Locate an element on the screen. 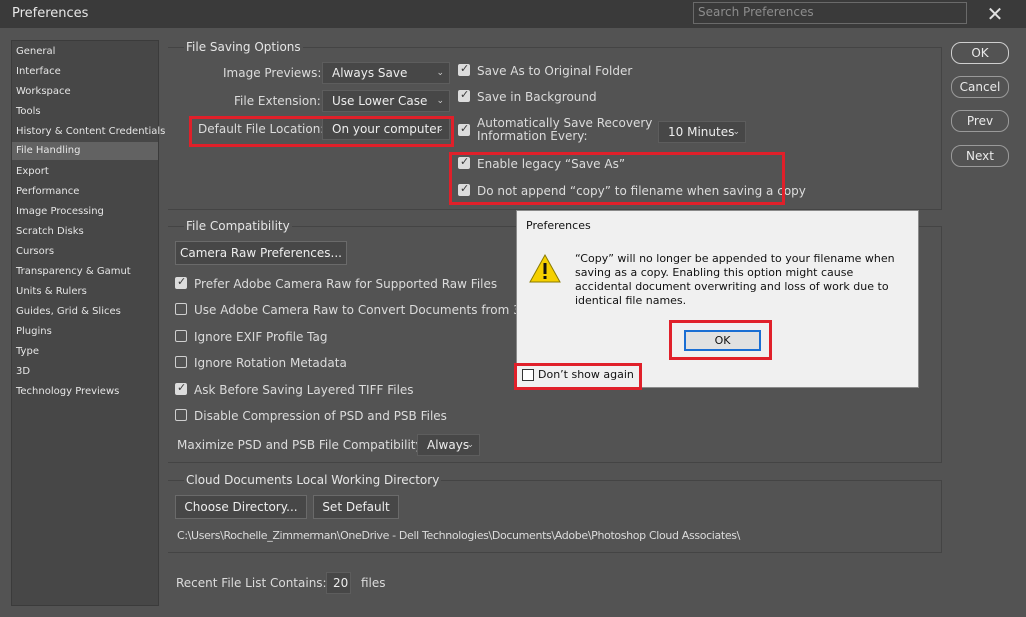 The image size is (1026, 617). sidebar-item-plugins: Plugins is located at coordinates (85, 332).